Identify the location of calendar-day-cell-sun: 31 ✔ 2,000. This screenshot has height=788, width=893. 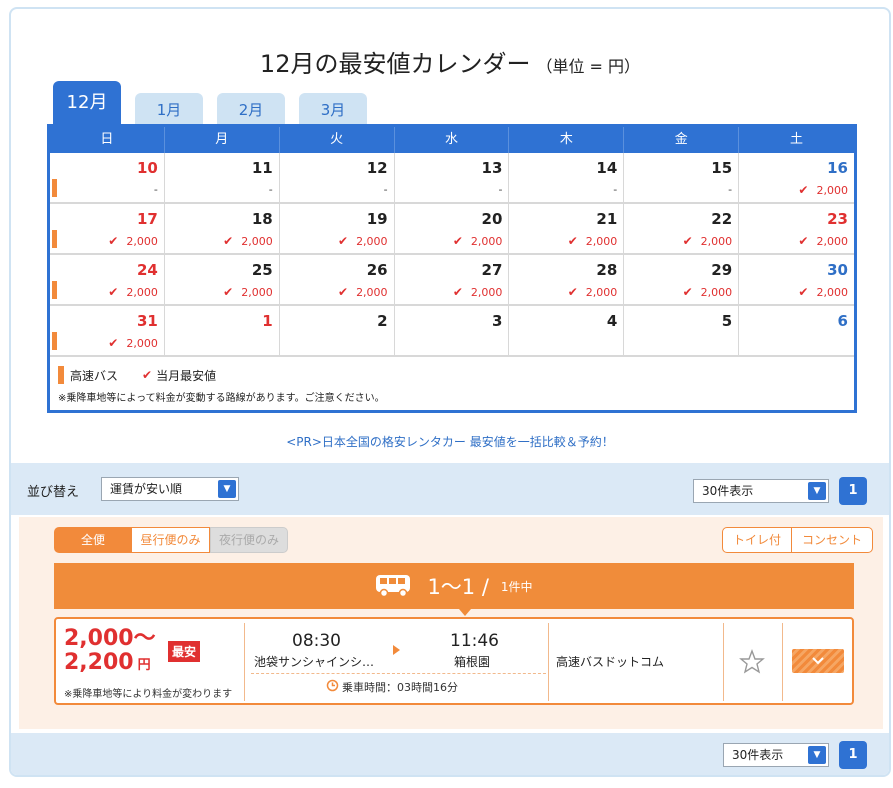
(107, 330).